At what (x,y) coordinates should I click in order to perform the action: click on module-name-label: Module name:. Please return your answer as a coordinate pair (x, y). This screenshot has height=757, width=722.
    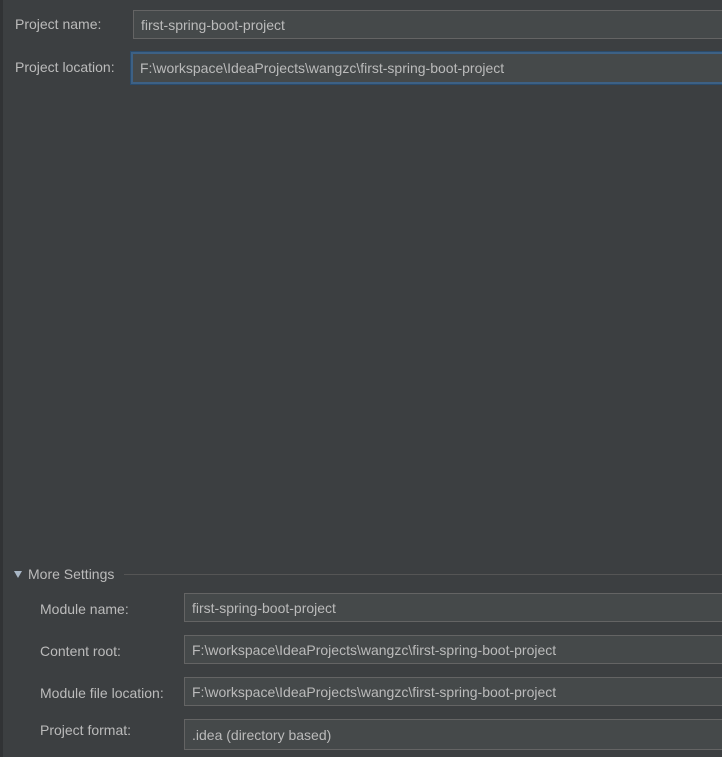
    Looking at the image, I should click on (84, 609).